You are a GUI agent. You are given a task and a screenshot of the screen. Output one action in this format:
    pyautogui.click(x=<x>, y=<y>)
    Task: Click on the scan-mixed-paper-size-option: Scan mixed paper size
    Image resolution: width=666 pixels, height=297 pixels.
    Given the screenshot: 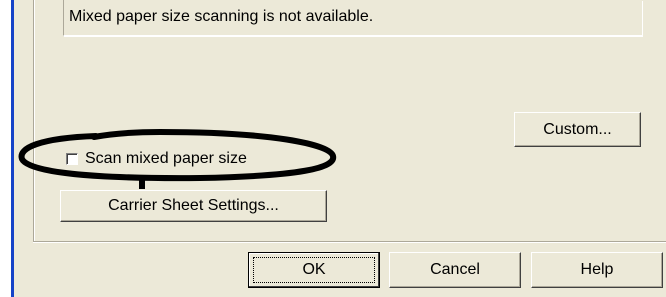 What is the action you would take?
    pyautogui.click(x=156, y=159)
    